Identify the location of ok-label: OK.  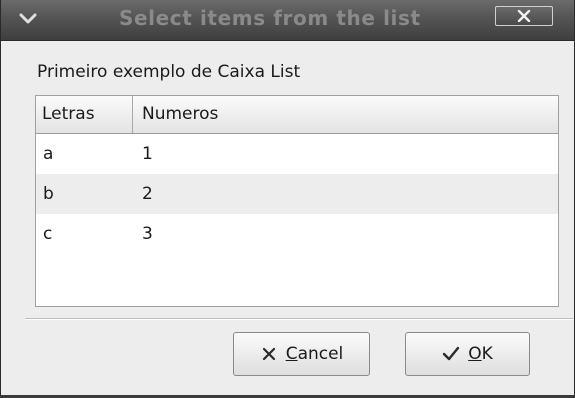
(480, 354).